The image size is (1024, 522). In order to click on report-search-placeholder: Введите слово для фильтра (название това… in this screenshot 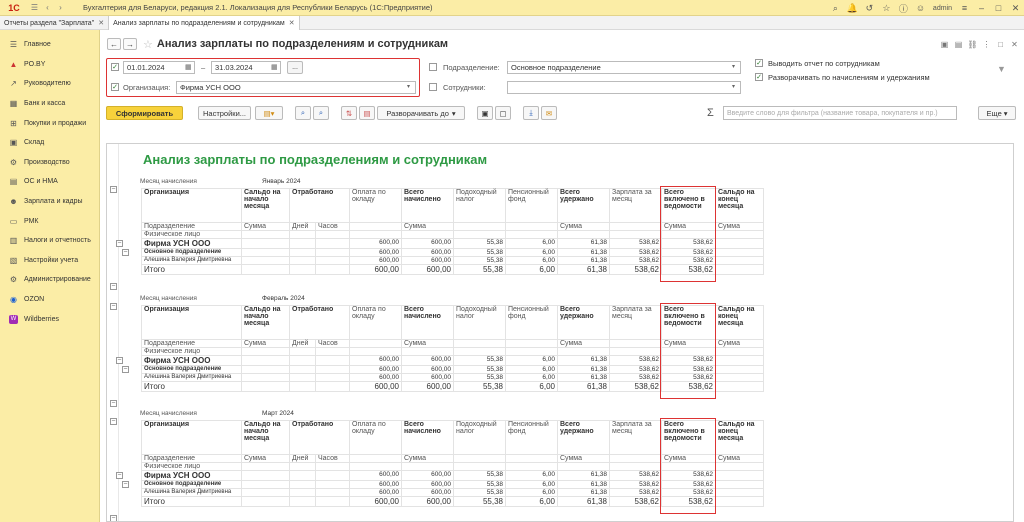, I will do `click(832, 113)`.